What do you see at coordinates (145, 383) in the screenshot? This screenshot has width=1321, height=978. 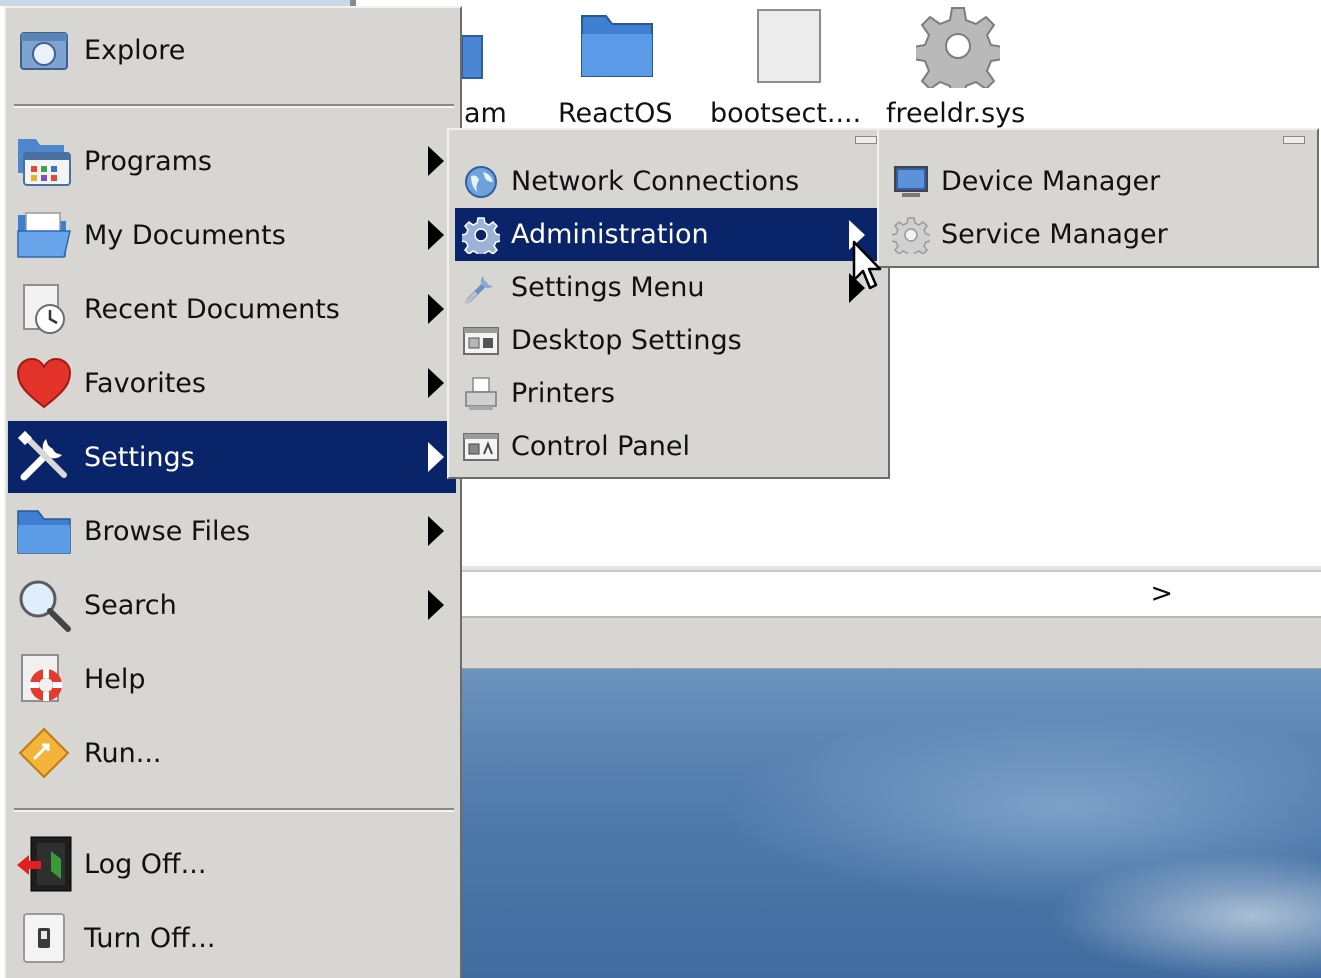 I see `start-item-label: Favorites` at bounding box center [145, 383].